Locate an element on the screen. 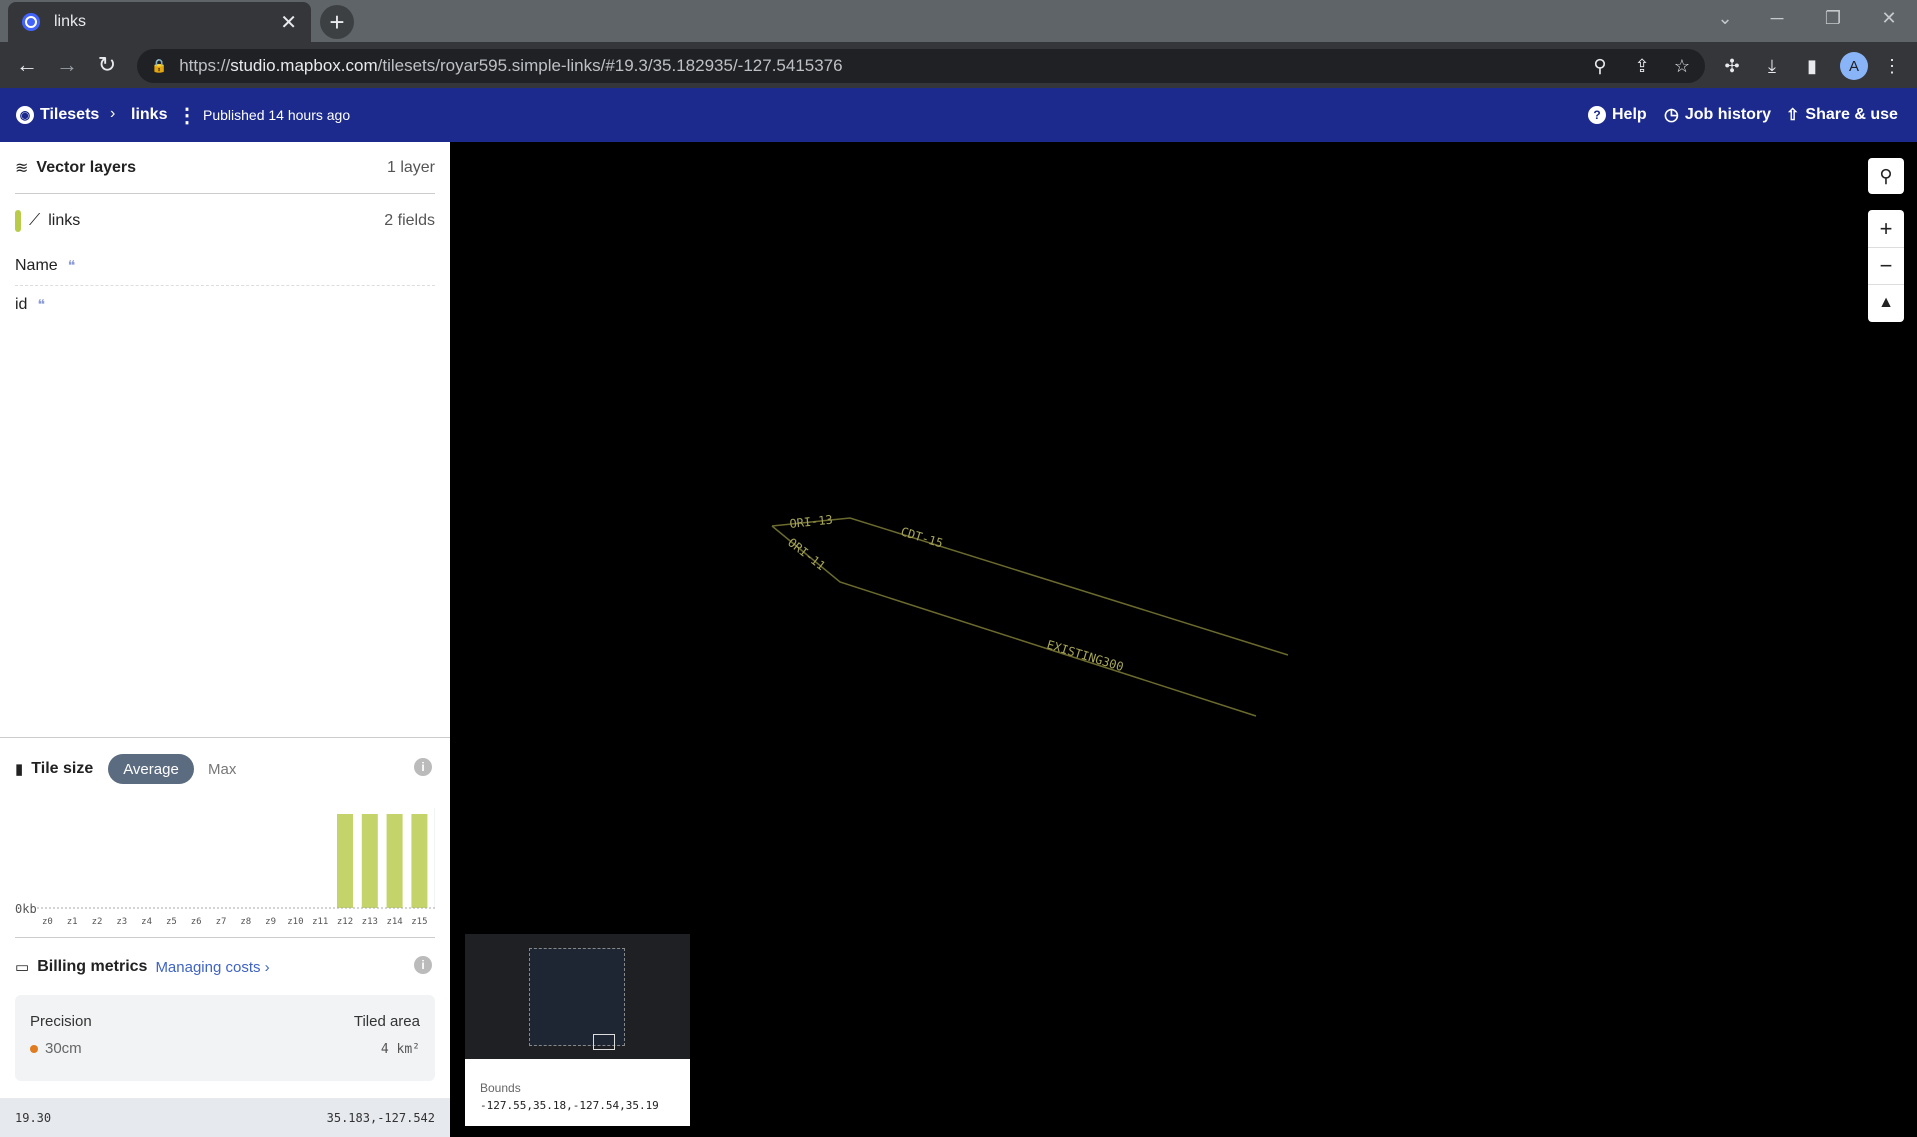  mapbox-favicon-icon is located at coordinates (31, 22).